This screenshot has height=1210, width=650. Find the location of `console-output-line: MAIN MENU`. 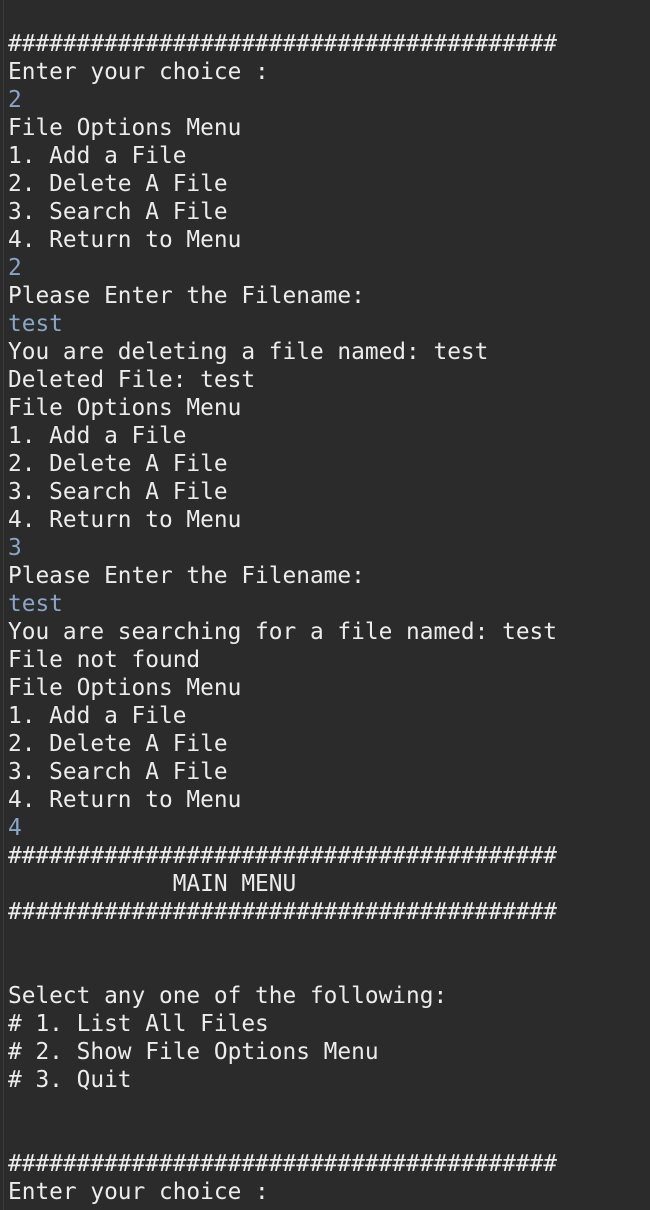

console-output-line: MAIN MENU is located at coordinates (152, 884).